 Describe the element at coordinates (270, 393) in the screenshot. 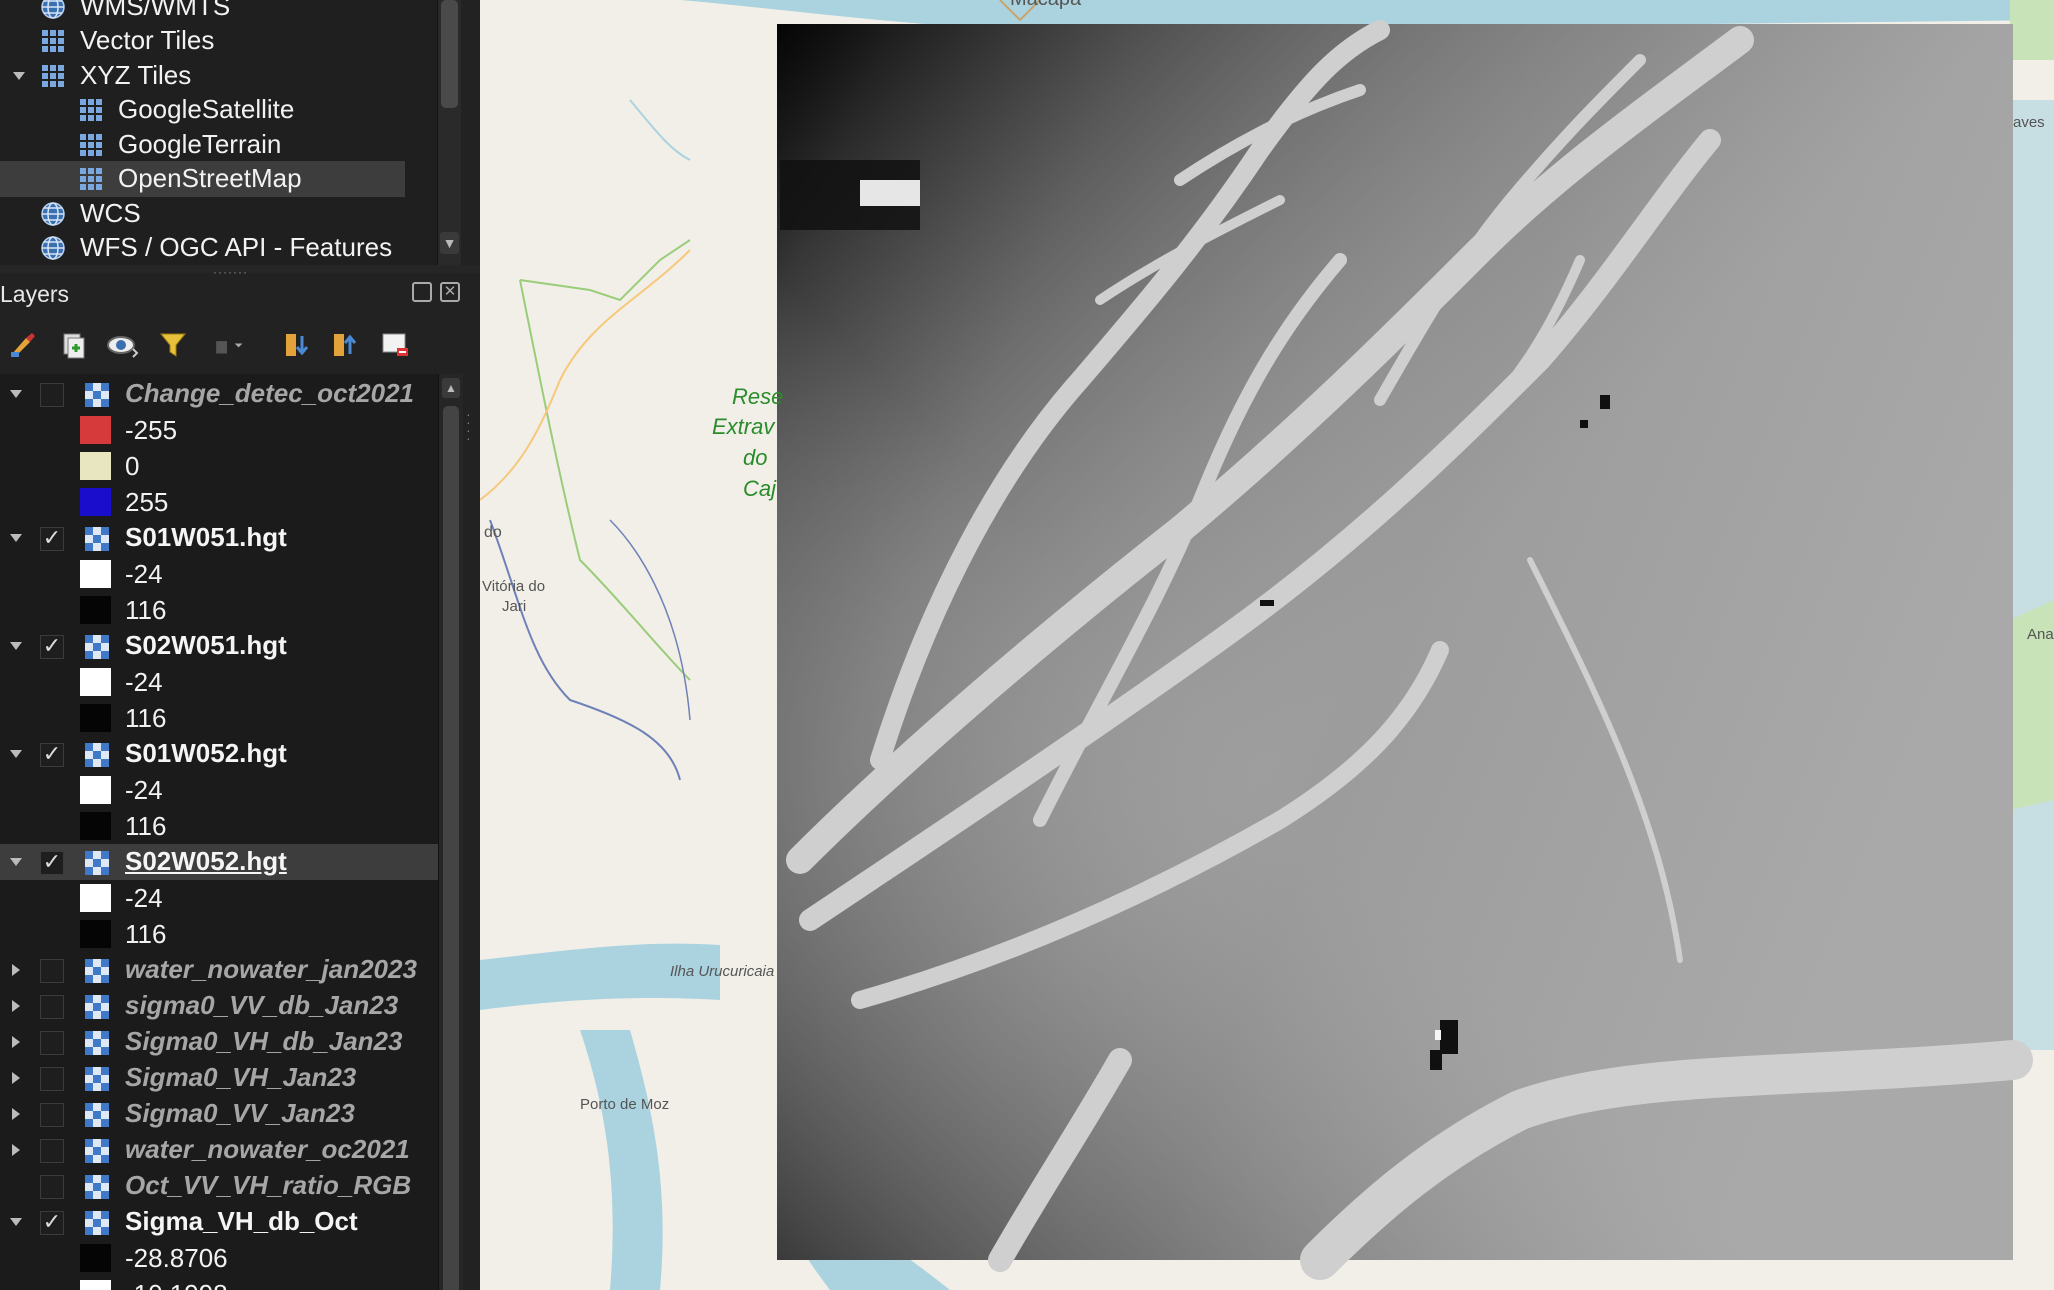

I see `layer-name: Change_detec_oct2021` at that location.